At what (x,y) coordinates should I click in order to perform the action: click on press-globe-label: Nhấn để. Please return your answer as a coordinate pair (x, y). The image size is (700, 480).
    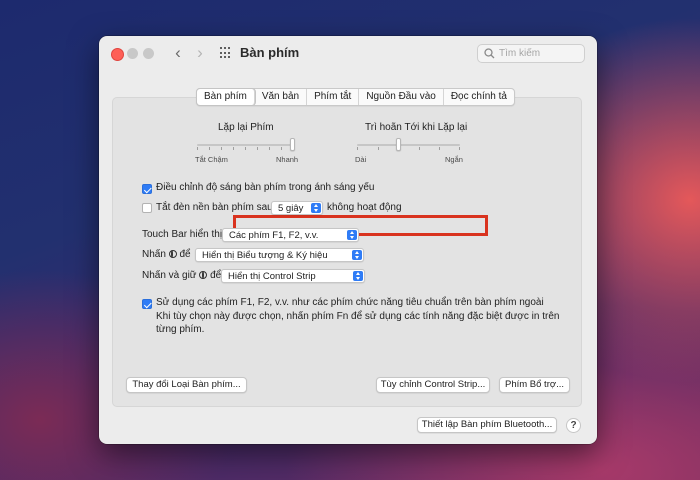
    Looking at the image, I should click on (166, 254).